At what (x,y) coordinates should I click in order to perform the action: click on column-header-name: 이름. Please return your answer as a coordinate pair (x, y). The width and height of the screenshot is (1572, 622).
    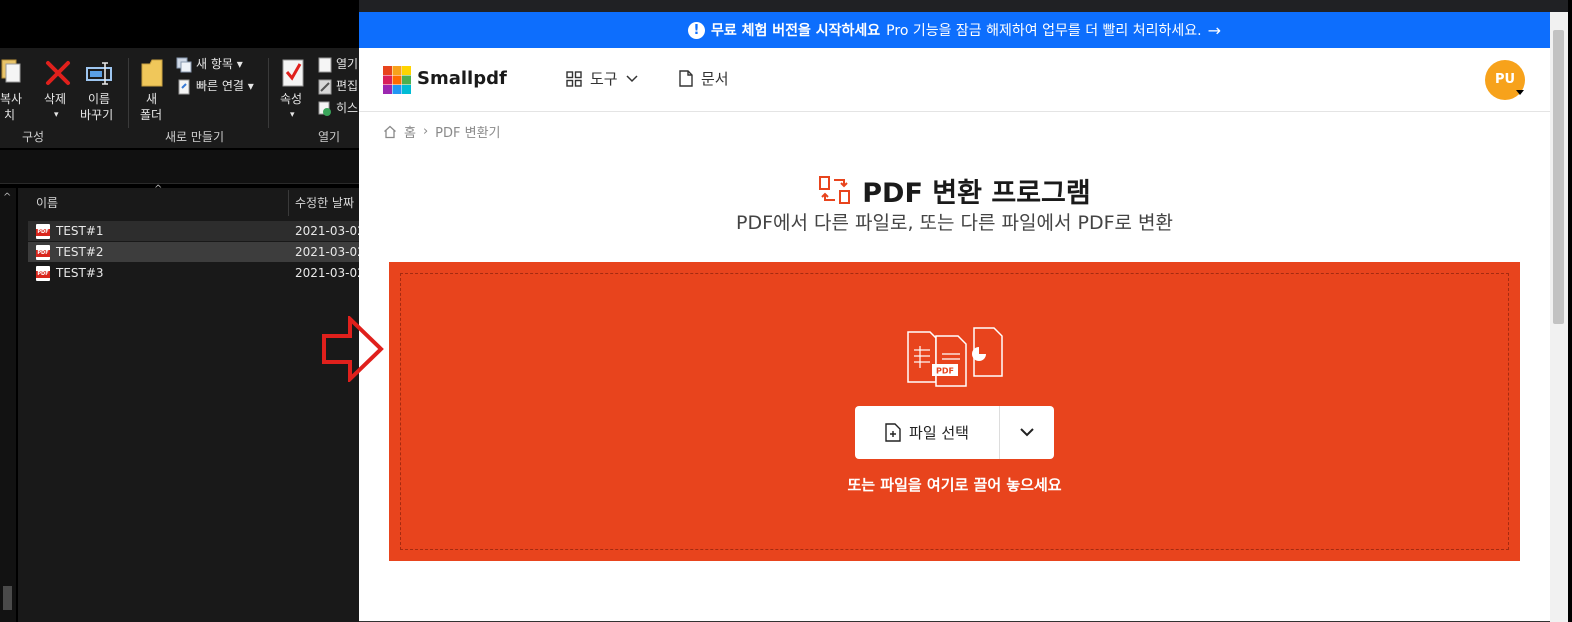
    Looking at the image, I should click on (47, 203).